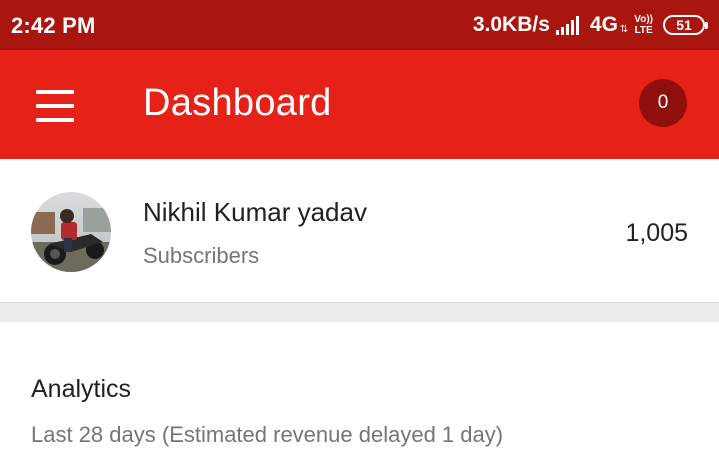 The height and width of the screenshot is (462, 719). I want to click on notification-count: 0, so click(663, 102).